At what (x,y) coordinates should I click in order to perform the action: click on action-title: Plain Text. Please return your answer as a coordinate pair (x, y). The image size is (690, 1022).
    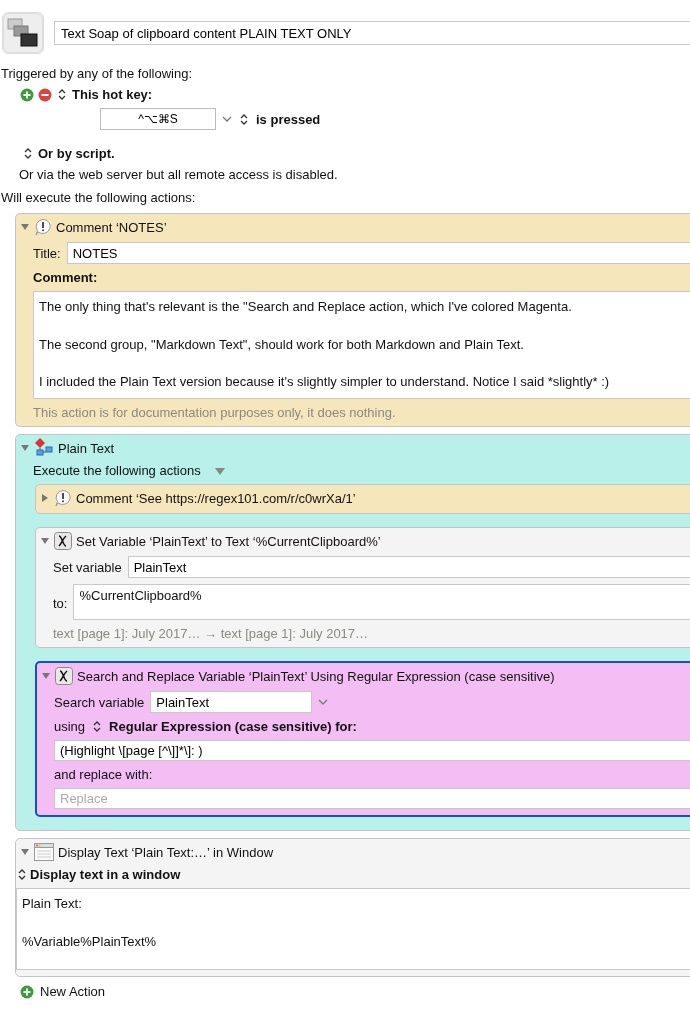
    Looking at the image, I should click on (86, 448).